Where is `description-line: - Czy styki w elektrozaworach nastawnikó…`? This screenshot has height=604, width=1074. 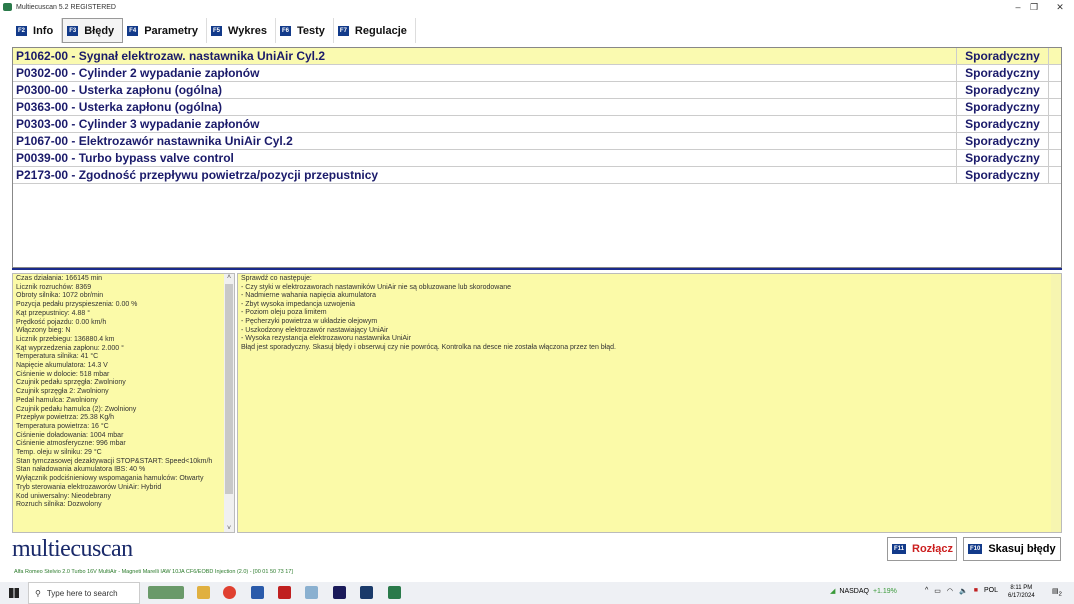 description-line: - Czy styki w elektrozaworach nastawnikó… is located at coordinates (376, 287).